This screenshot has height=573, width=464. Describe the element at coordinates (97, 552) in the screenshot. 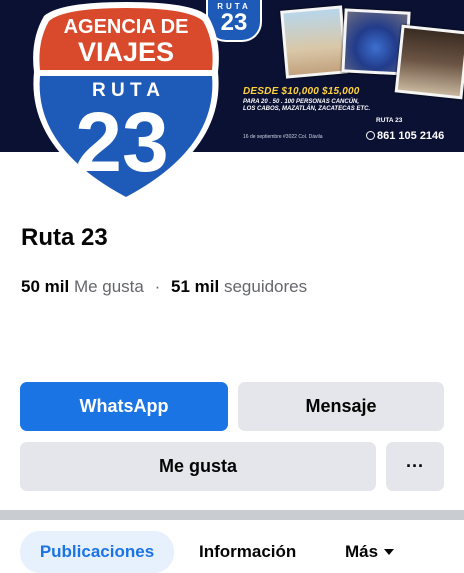

I see `tab-posts: Publicaciones` at that location.